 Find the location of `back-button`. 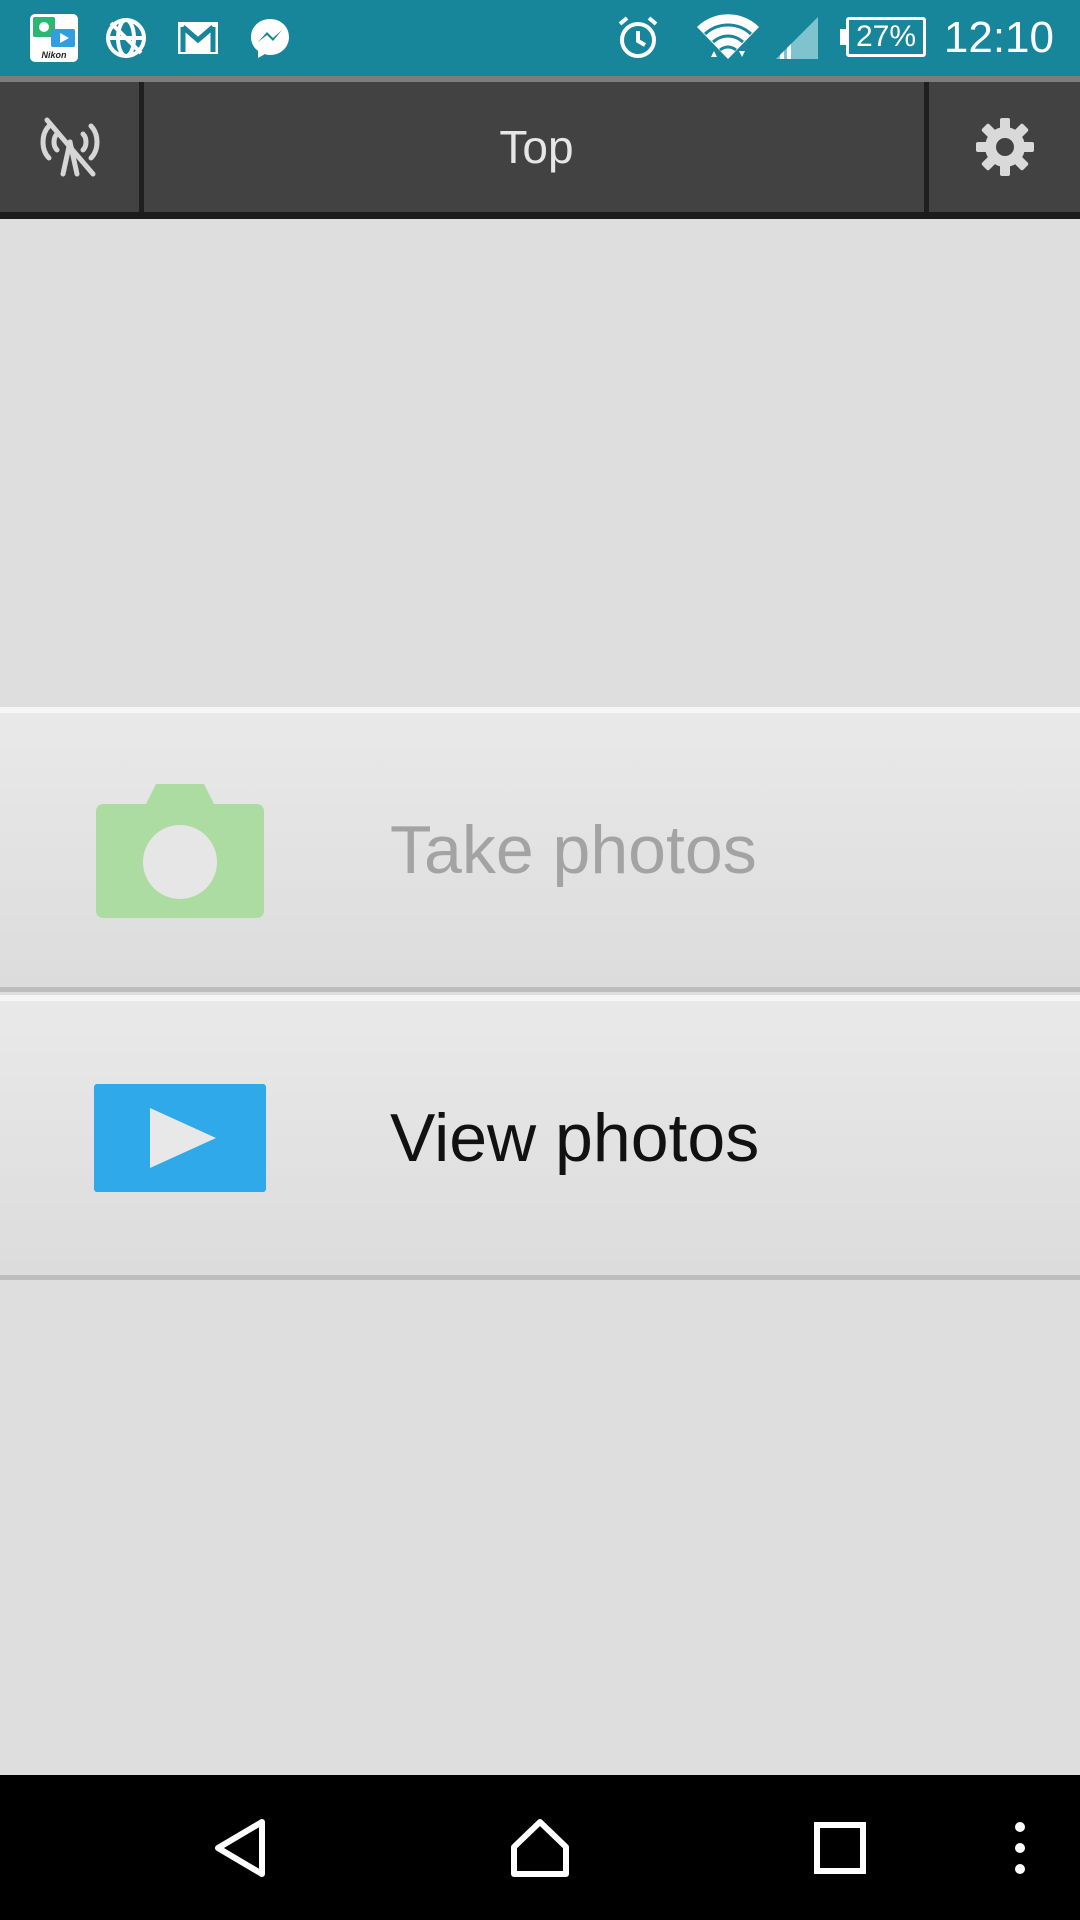

back-button is located at coordinates (240, 1847).